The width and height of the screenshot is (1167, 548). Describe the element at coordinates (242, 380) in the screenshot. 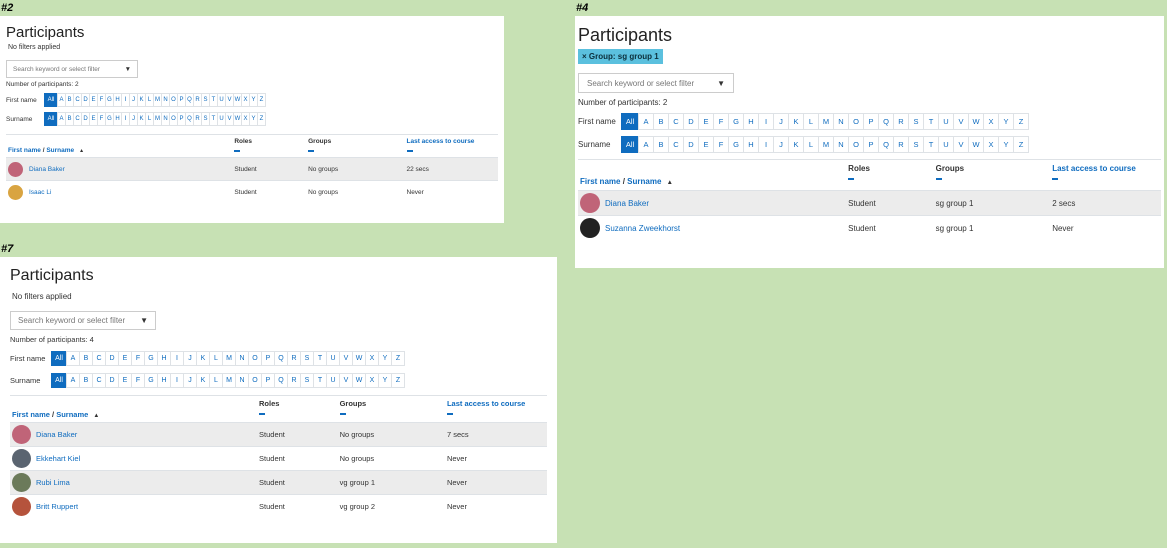

I see `initial-letter-button: N` at that location.